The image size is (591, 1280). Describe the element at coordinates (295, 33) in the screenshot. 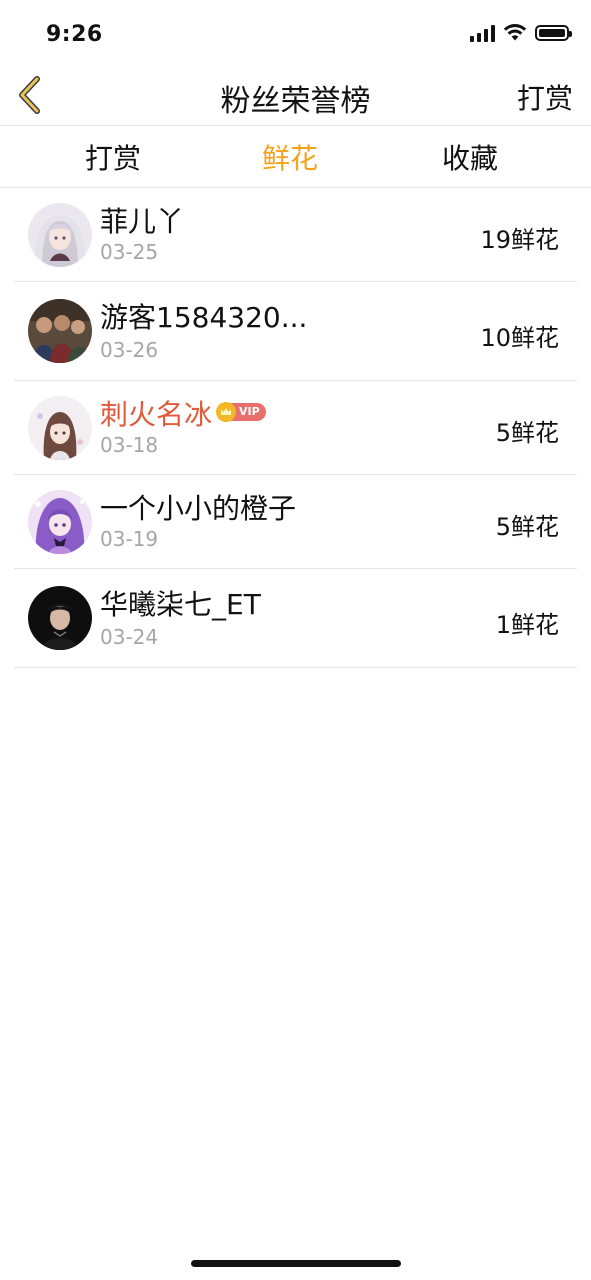

I see `status-bar: 9:26` at that location.